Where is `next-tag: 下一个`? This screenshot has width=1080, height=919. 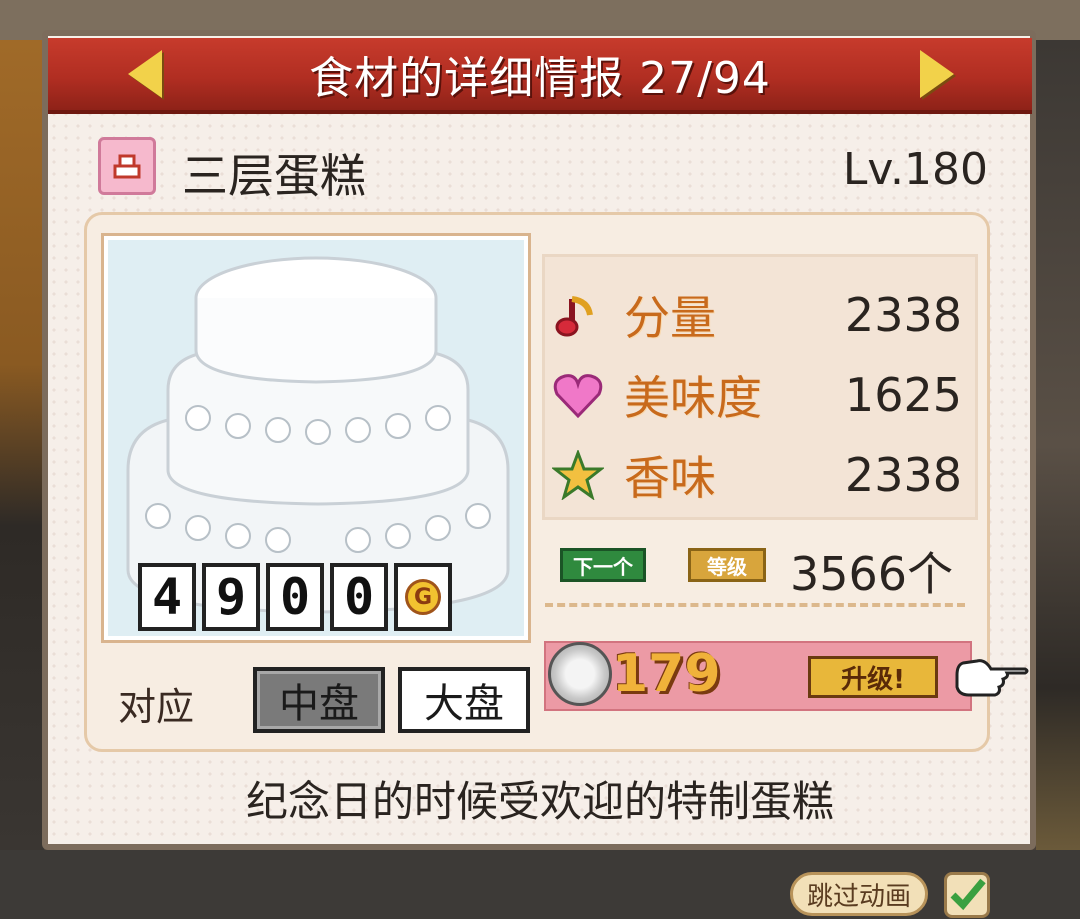
next-tag: 下一个 is located at coordinates (603, 565).